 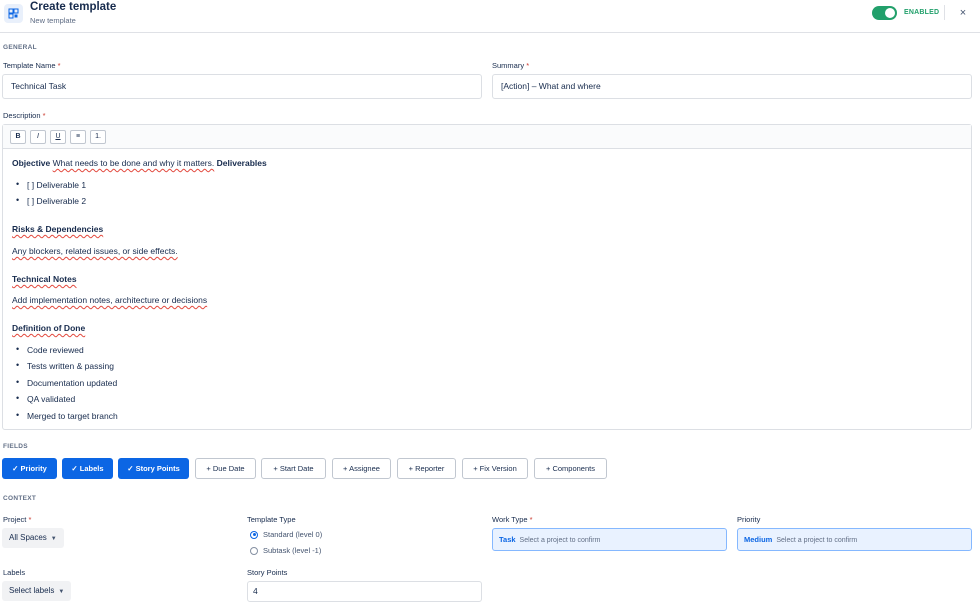 I want to click on field-chip-due-date: + Due Date, so click(x=225, y=468).